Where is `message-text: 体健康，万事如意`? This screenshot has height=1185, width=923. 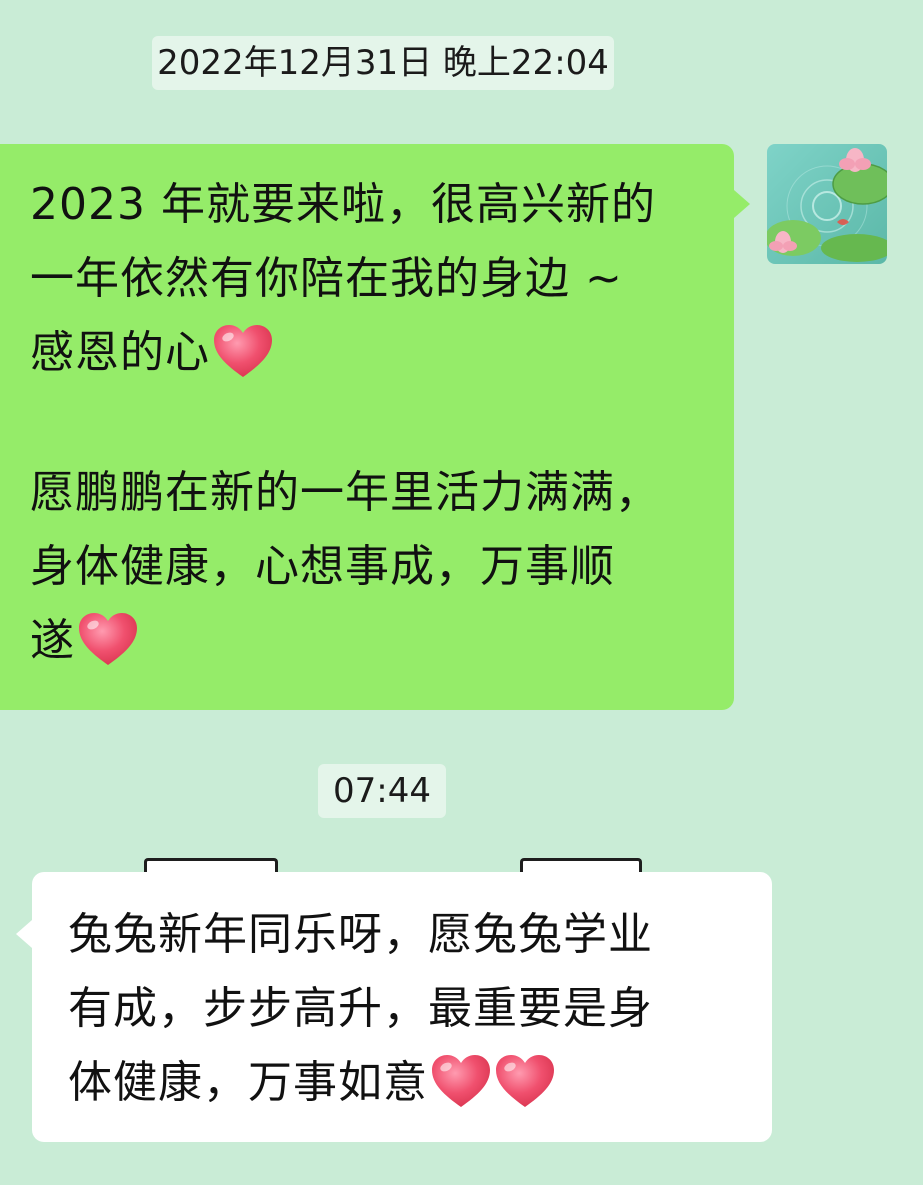 message-text: 体健康，万事如意 is located at coordinates (248, 1082).